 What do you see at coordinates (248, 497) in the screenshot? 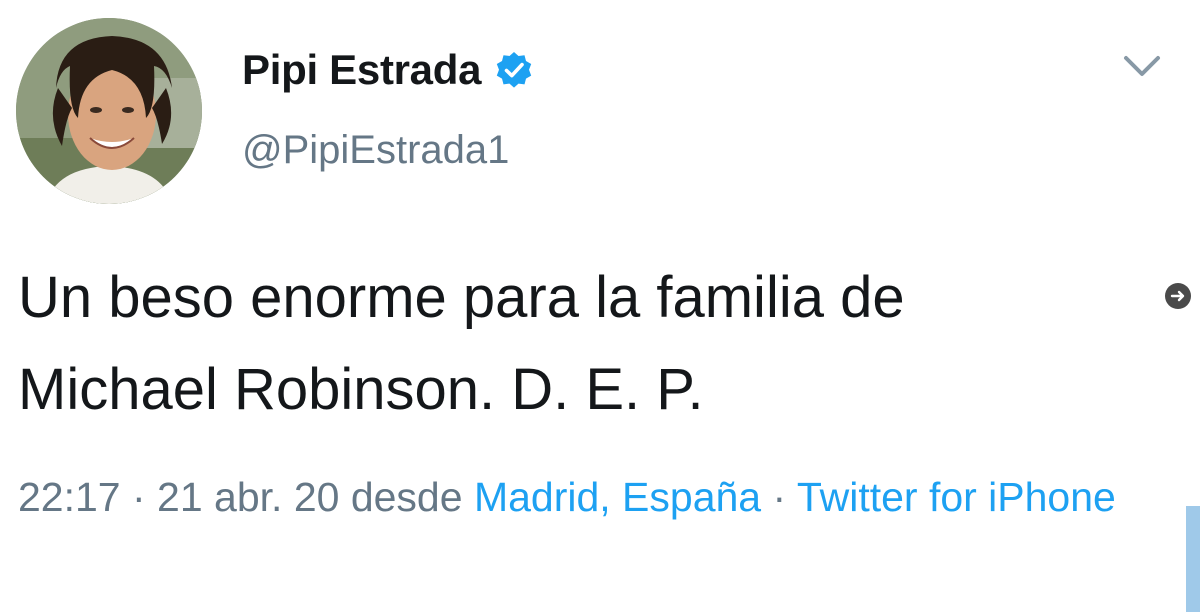
I see `tweet-date: 21 abr. 20` at bounding box center [248, 497].